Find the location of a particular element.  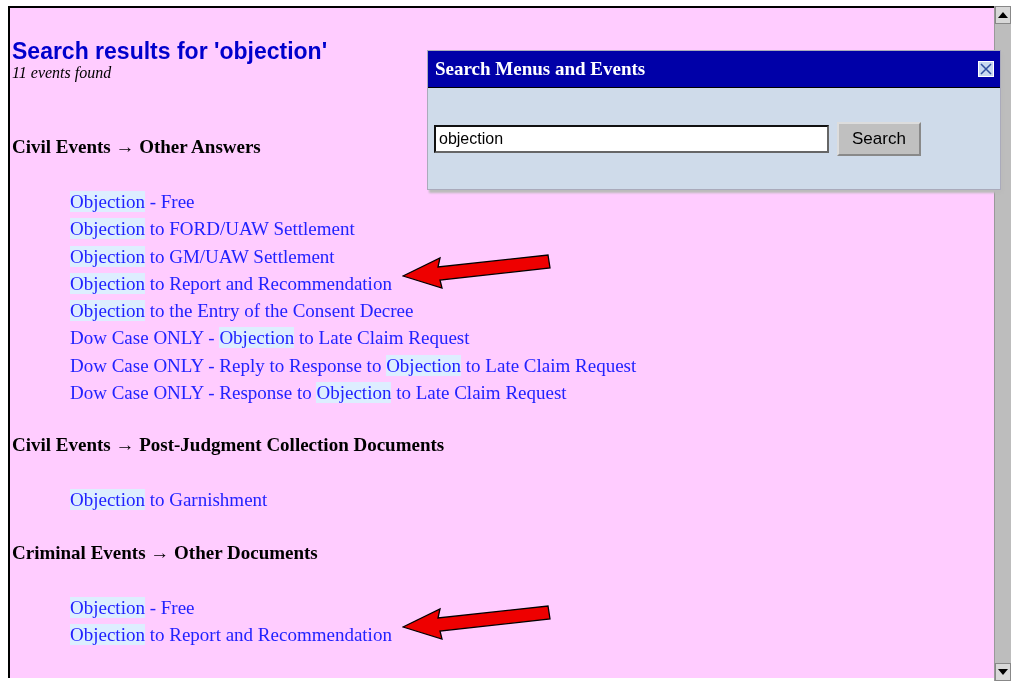

close-icon is located at coordinates (986, 69).